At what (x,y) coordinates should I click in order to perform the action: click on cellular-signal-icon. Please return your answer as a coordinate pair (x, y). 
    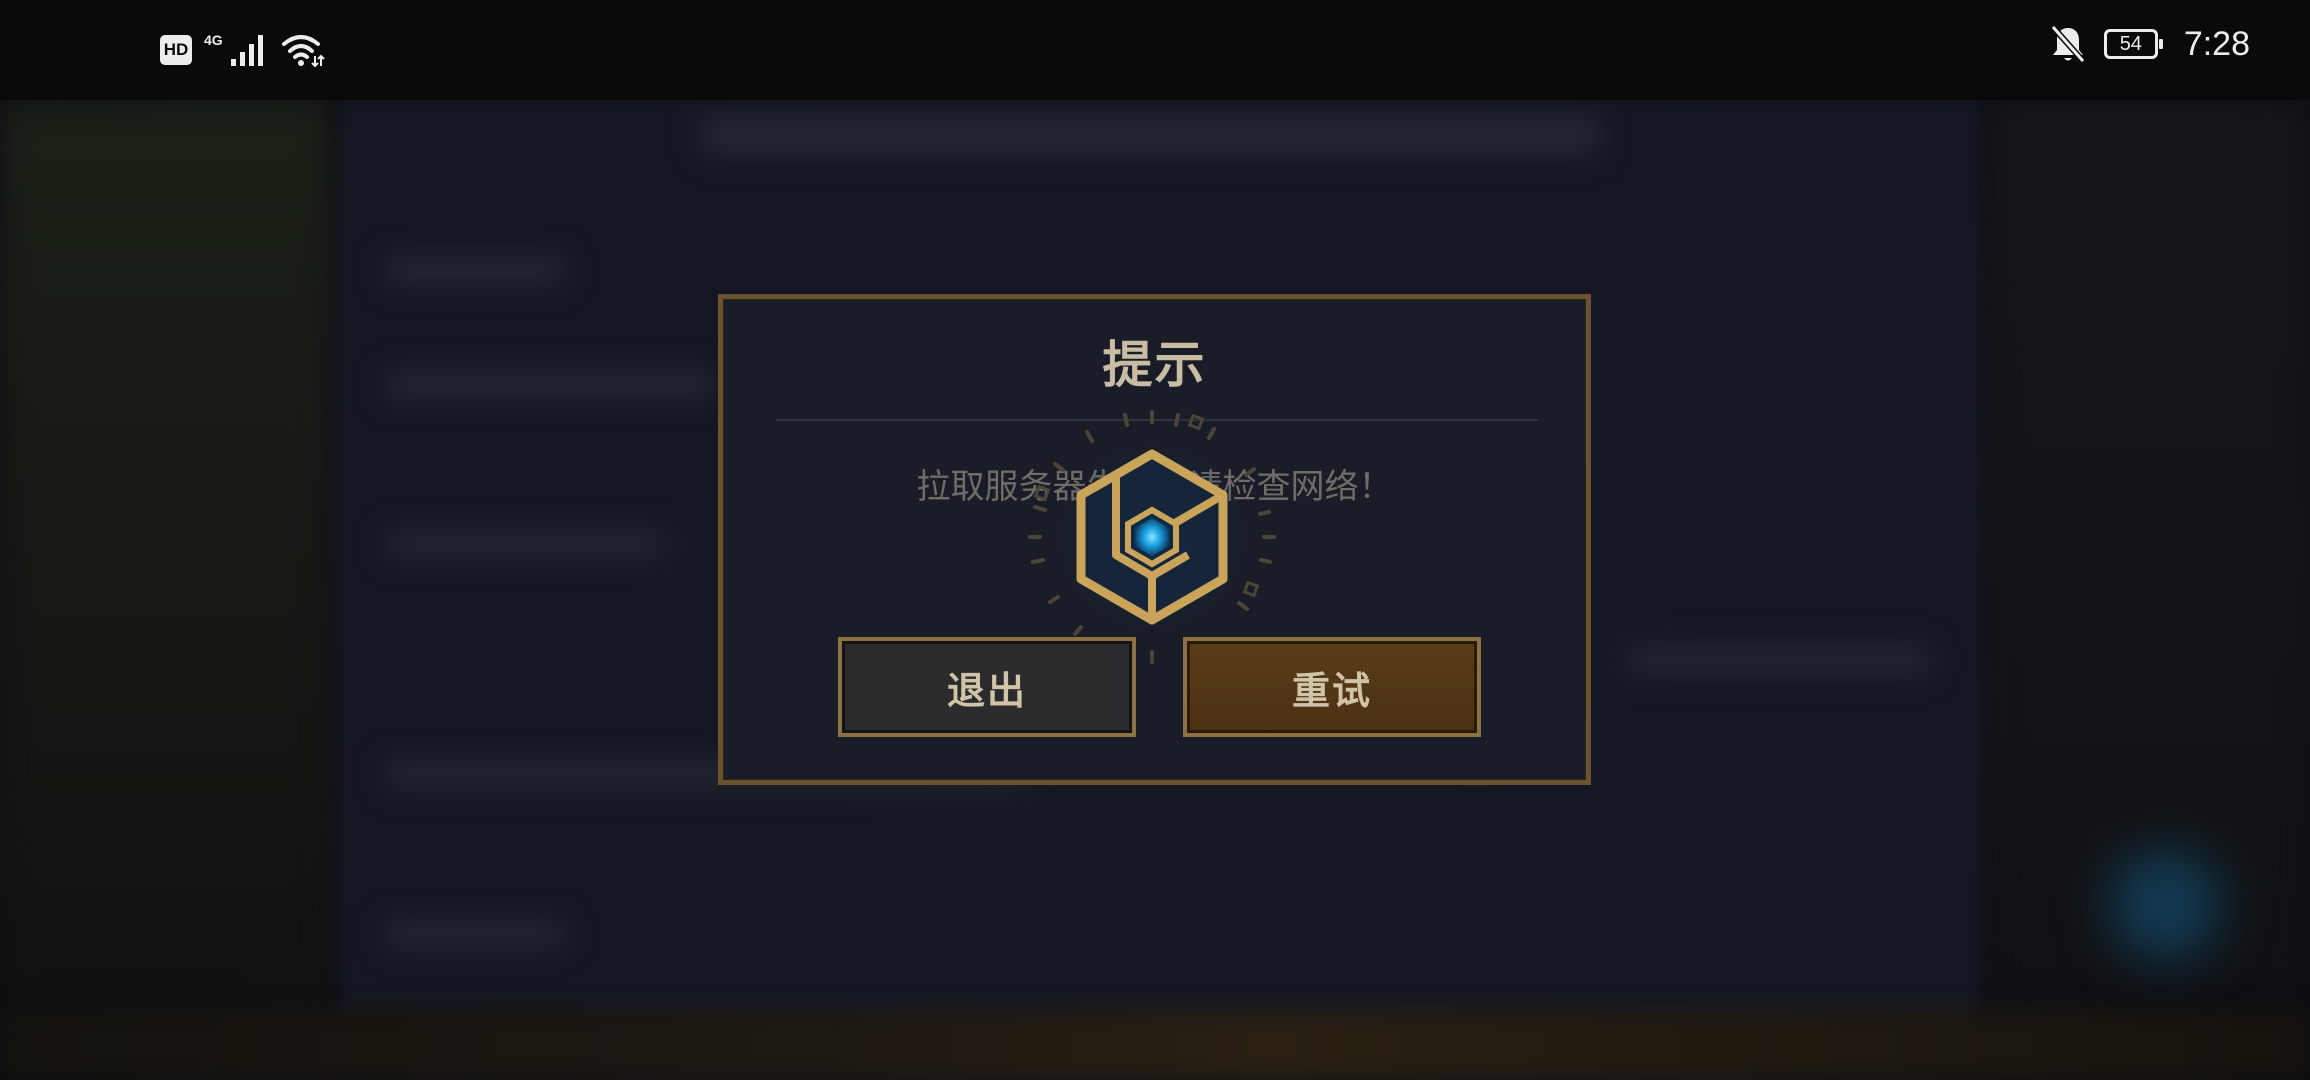
    Looking at the image, I should click on (246, 50).